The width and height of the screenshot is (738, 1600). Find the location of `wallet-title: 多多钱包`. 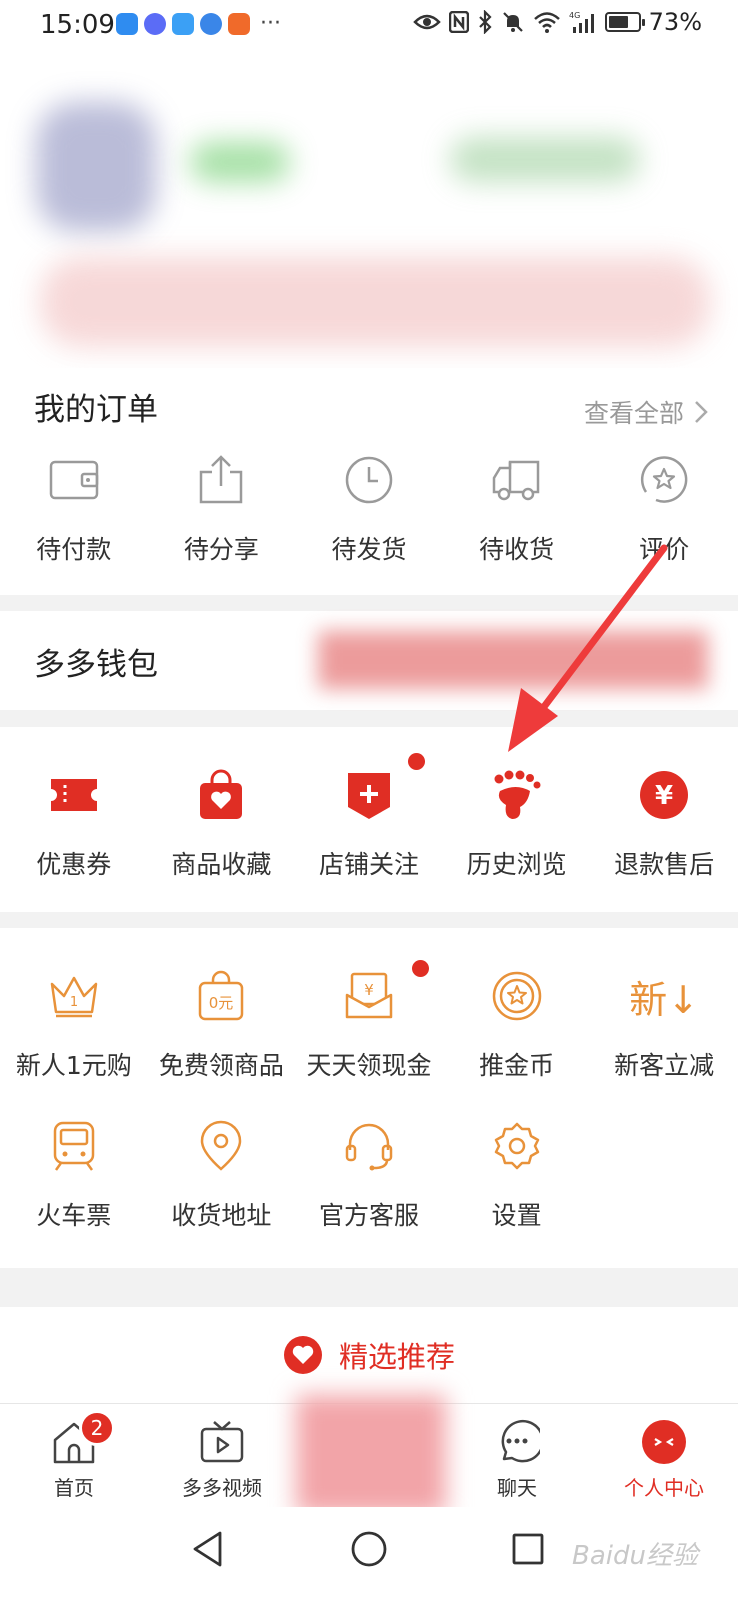

wallet-title: 多多钱包 is located at coordinates (96, 665).